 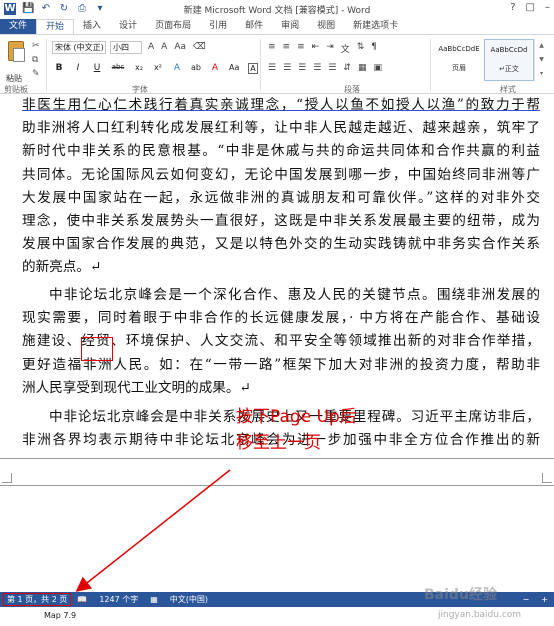 I want to click on text-line: 大发展中国家站在一起，永远做非洲的真诚朋友和可靠伙伴。”这样的对非外交, so click(x=281, y=197).